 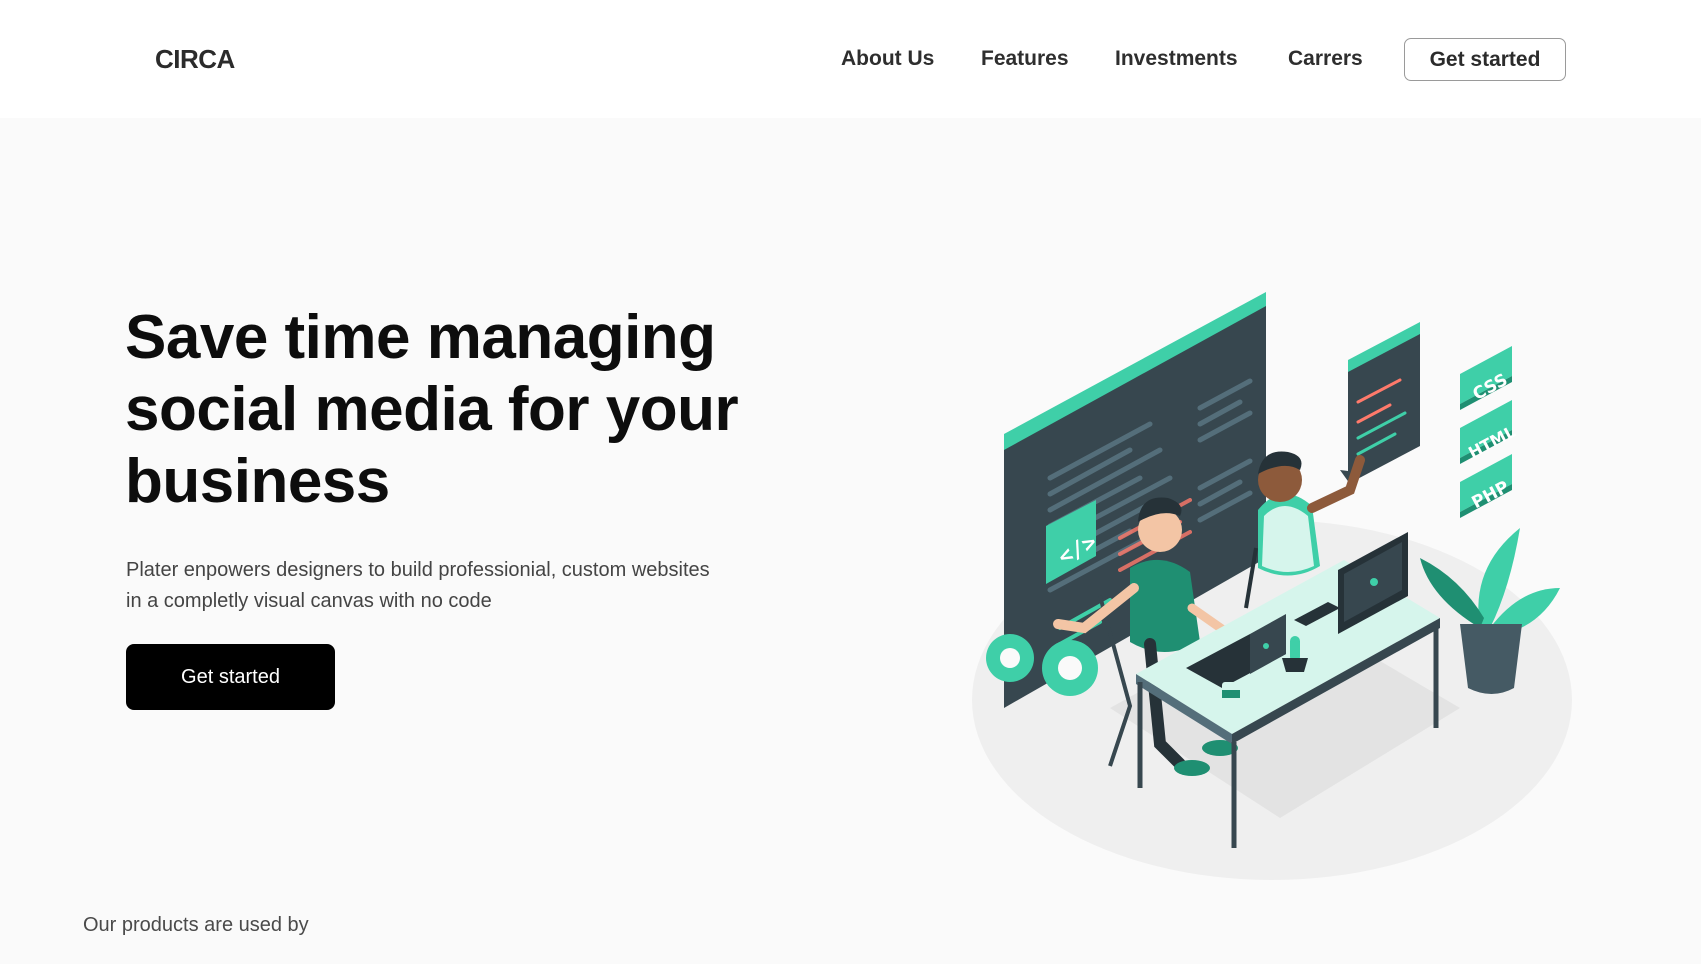 What do you see at coordinates (1025, 59) in the screenshot?
I see `nav-link-features: Features` at bounding box center [1025, 59].